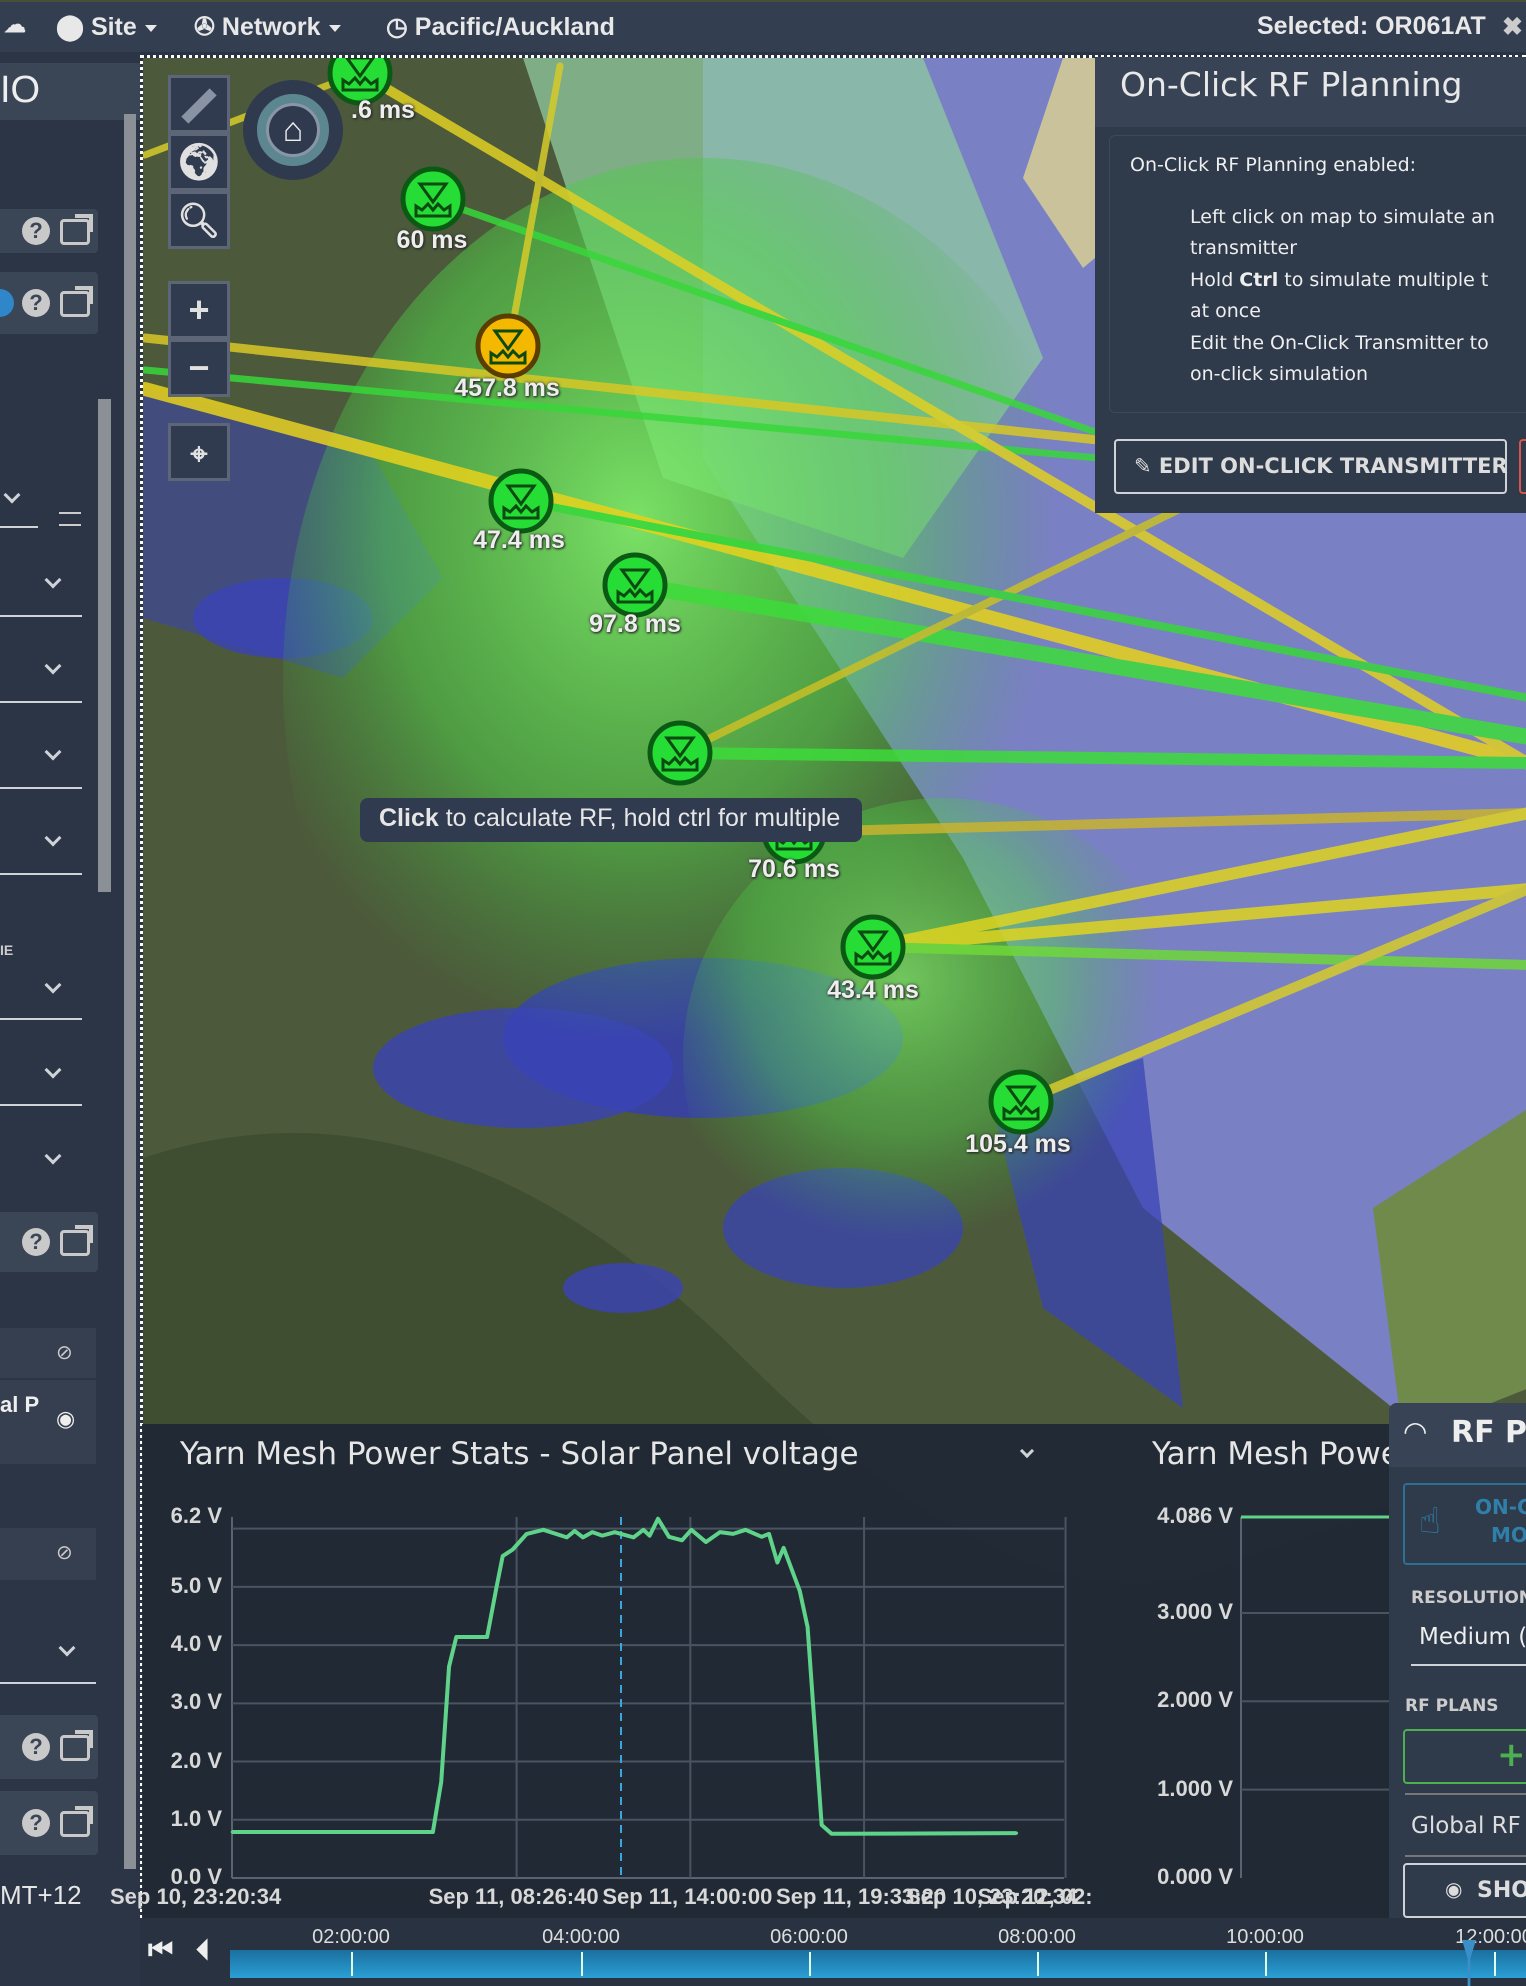 This screenshot has width=1526, height=1986. I want to click on layer-row: al P ◉, so click(48, 1422).